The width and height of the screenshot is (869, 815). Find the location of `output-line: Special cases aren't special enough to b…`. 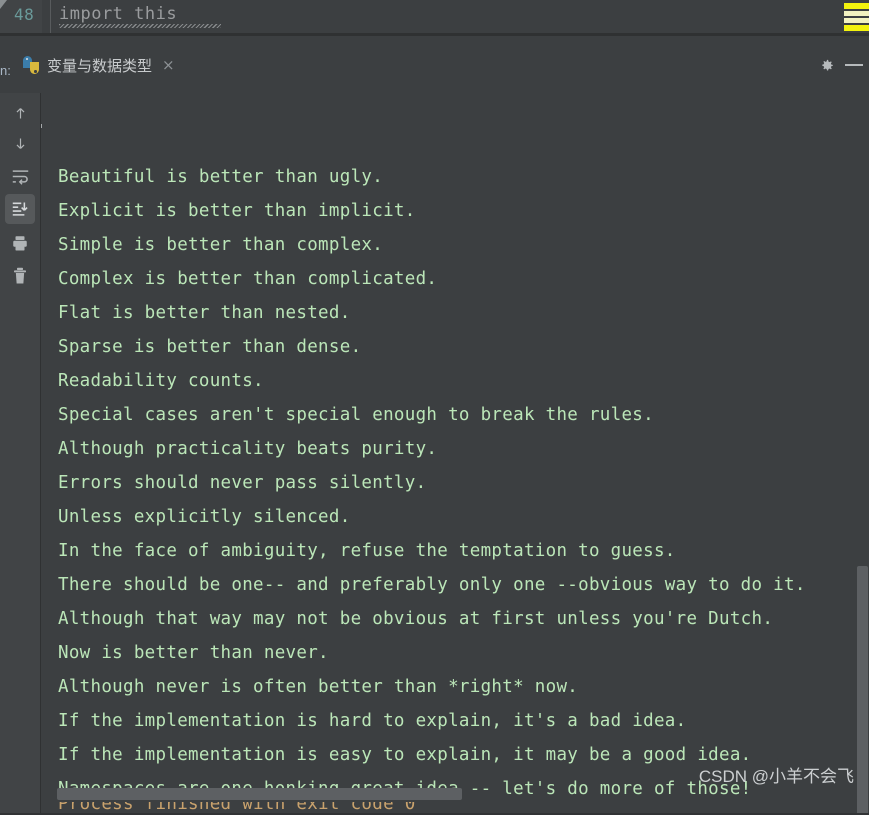

output-line: Special cases aren't special enough to b… is located at coordinates (356, 415).